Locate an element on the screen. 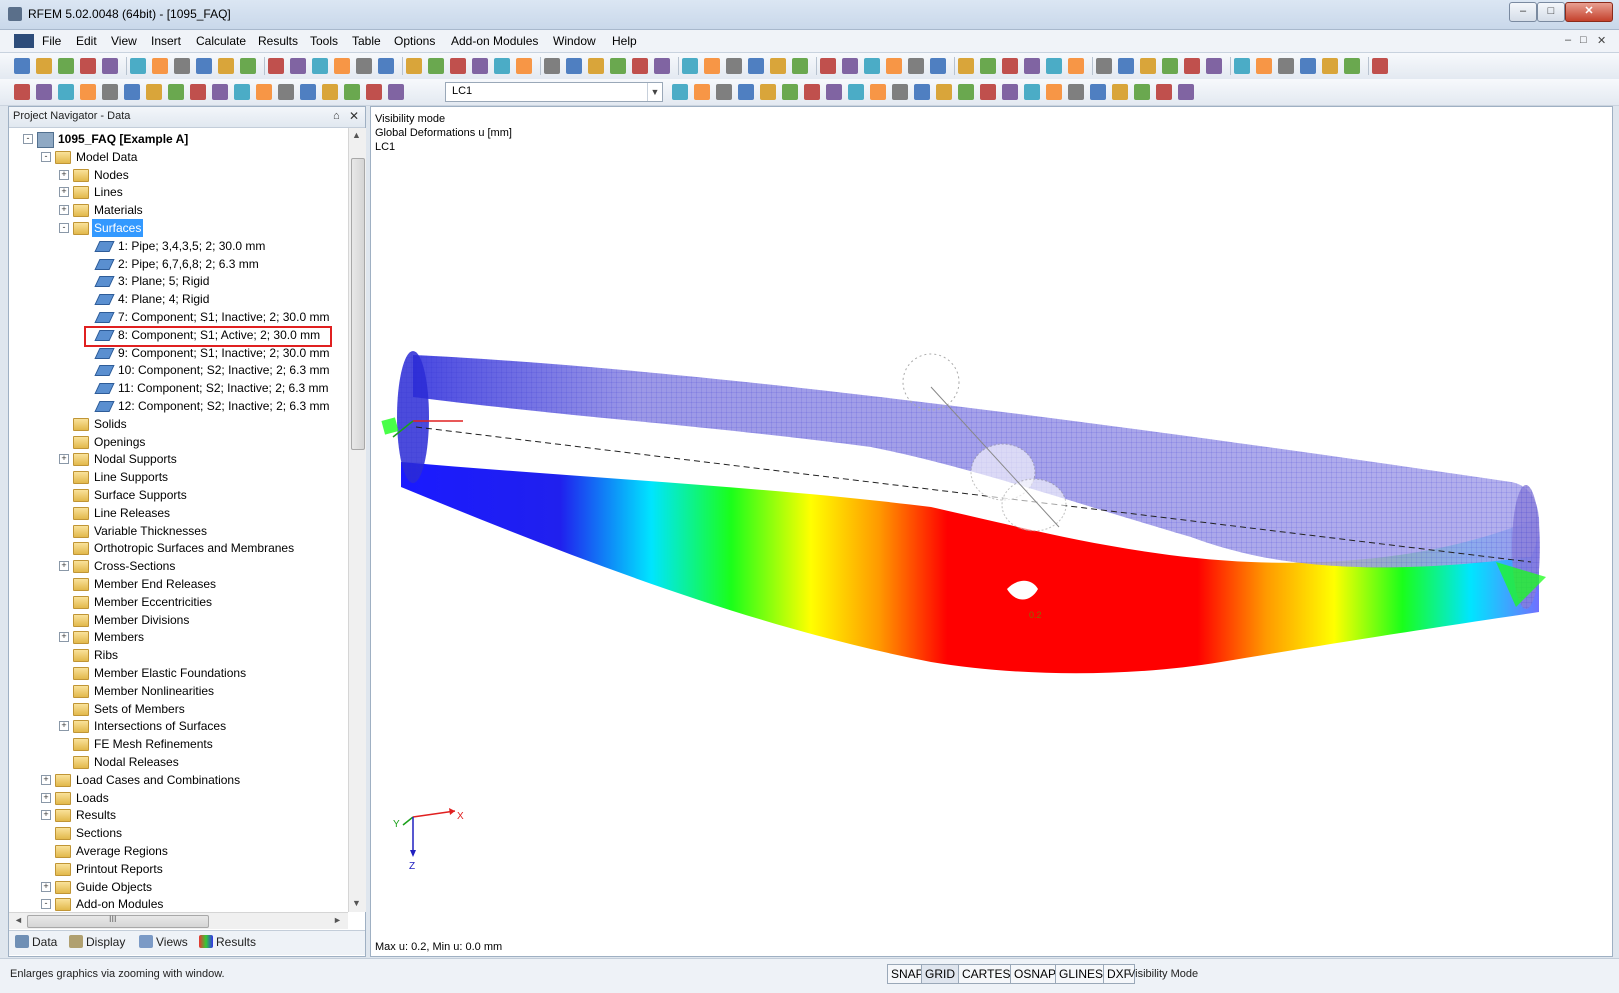 This screenshot has height=993, width=1619. menu-view: View is located at coordinates (124, 41).